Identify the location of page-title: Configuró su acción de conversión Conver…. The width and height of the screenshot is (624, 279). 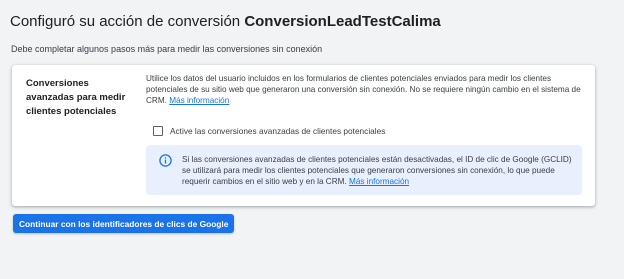
(225, 21).